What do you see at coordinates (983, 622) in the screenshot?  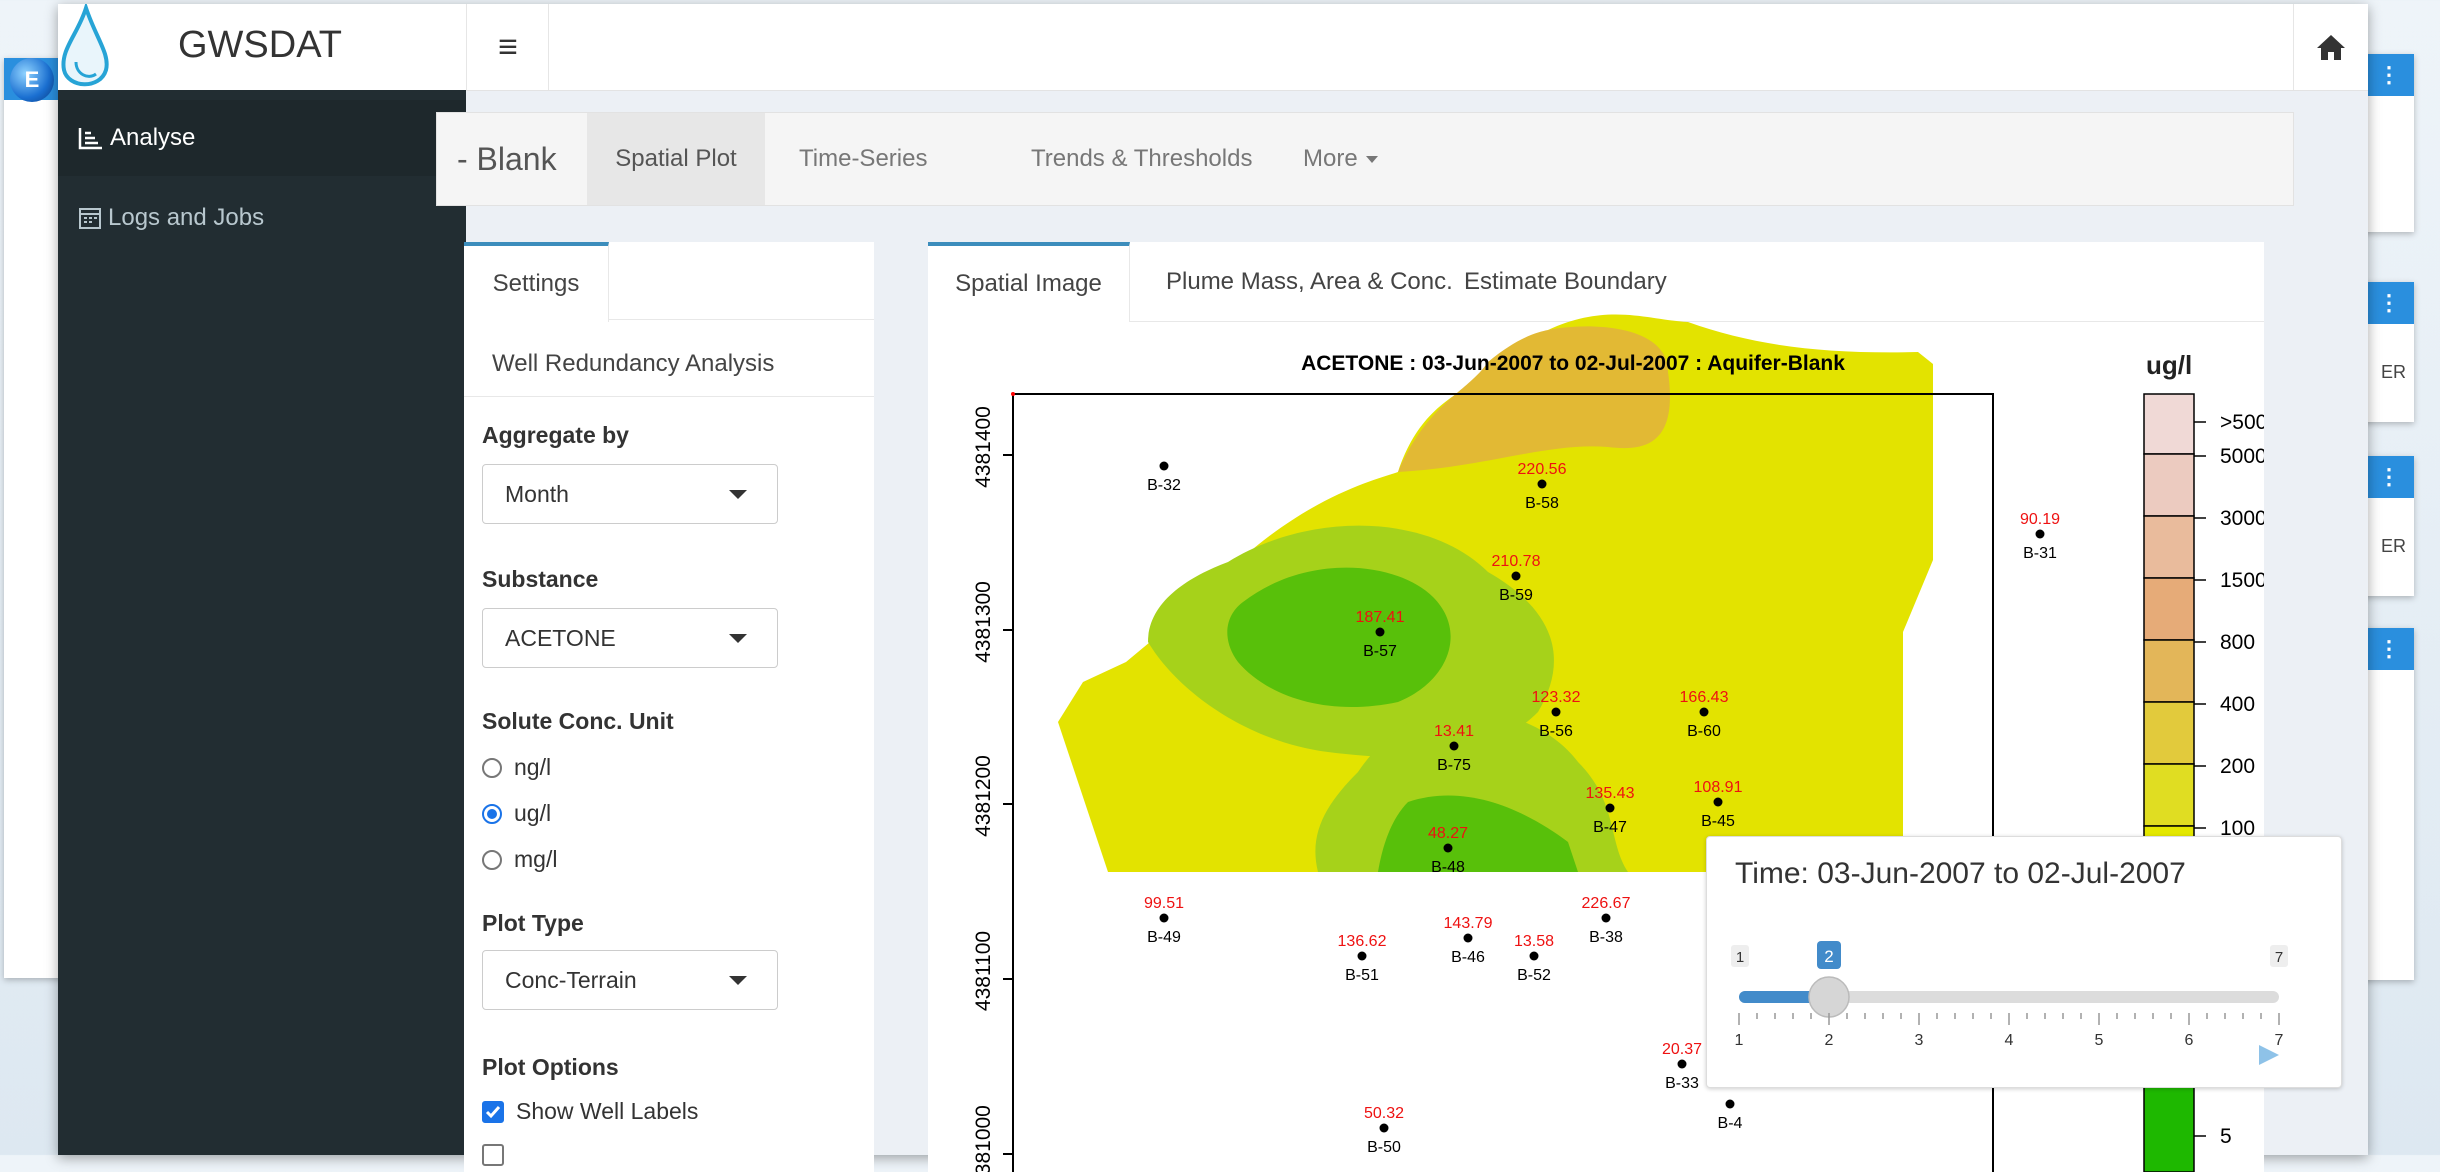 I see `y-axis-tick-label: 4381300` at bounding box center [983, 622].